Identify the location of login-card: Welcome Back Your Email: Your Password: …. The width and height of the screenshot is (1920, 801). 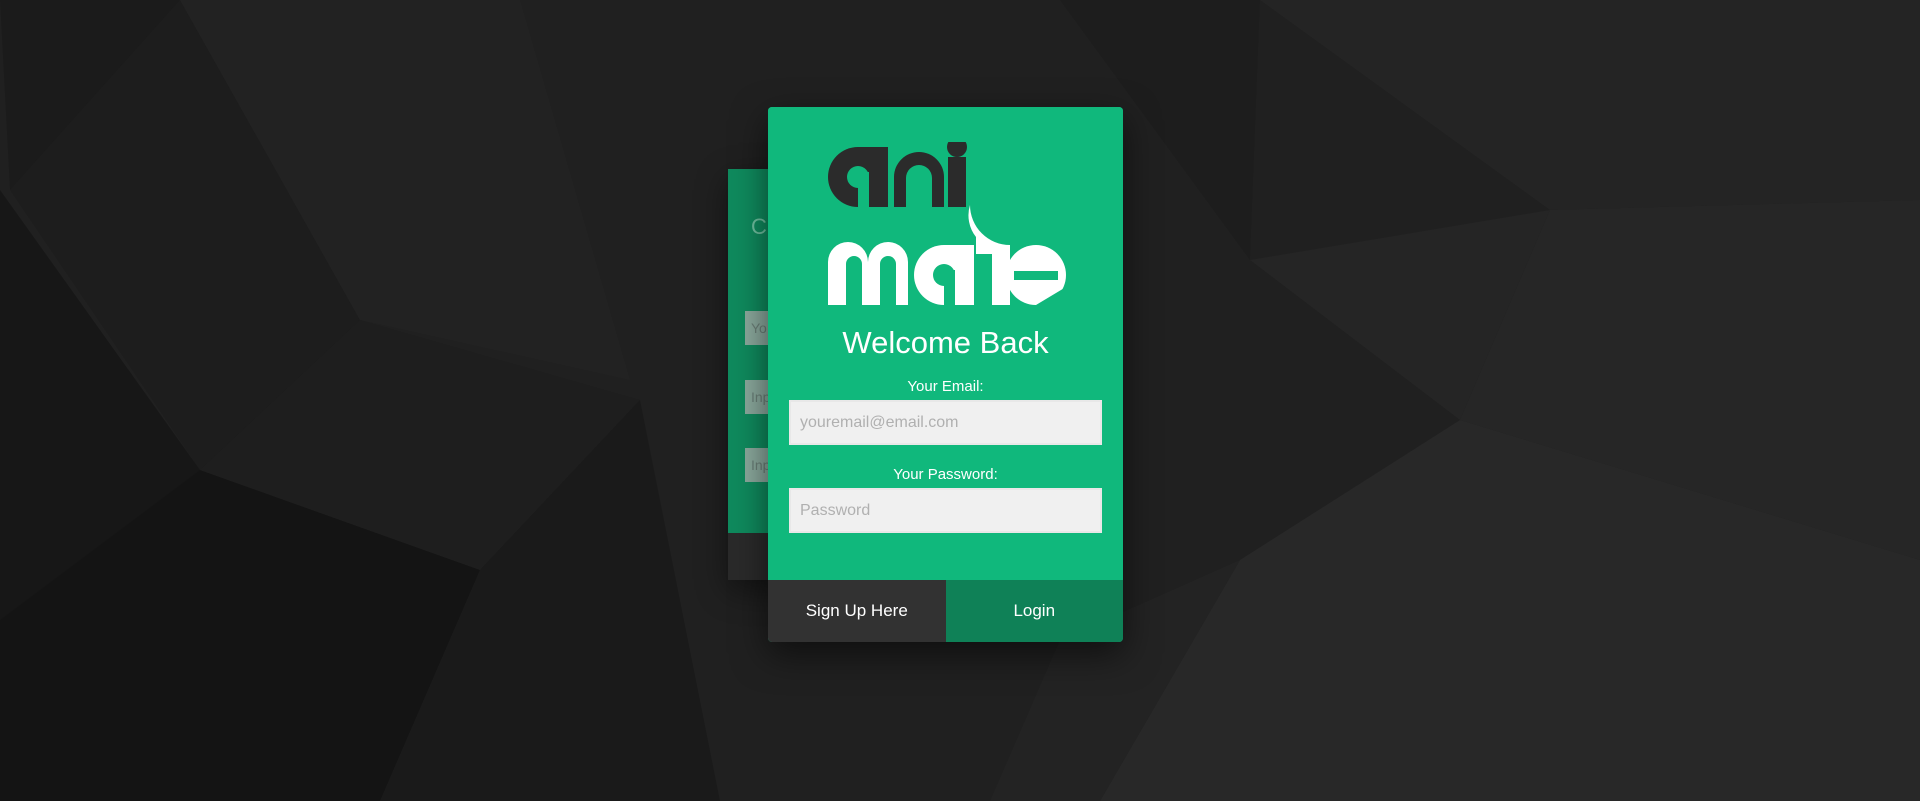
(945, 374).